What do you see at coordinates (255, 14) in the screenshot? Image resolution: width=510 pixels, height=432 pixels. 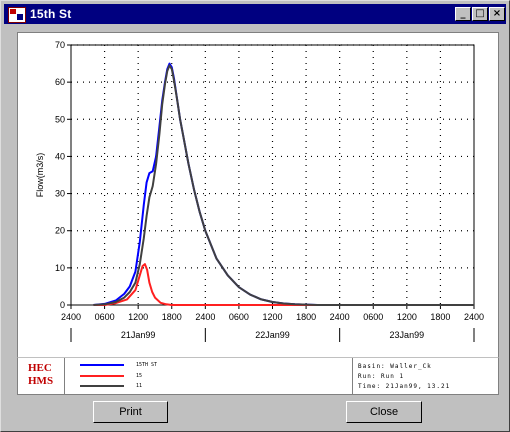 I see `title-bar: 15th St _ □ ×` at bounding box center [255, 14].